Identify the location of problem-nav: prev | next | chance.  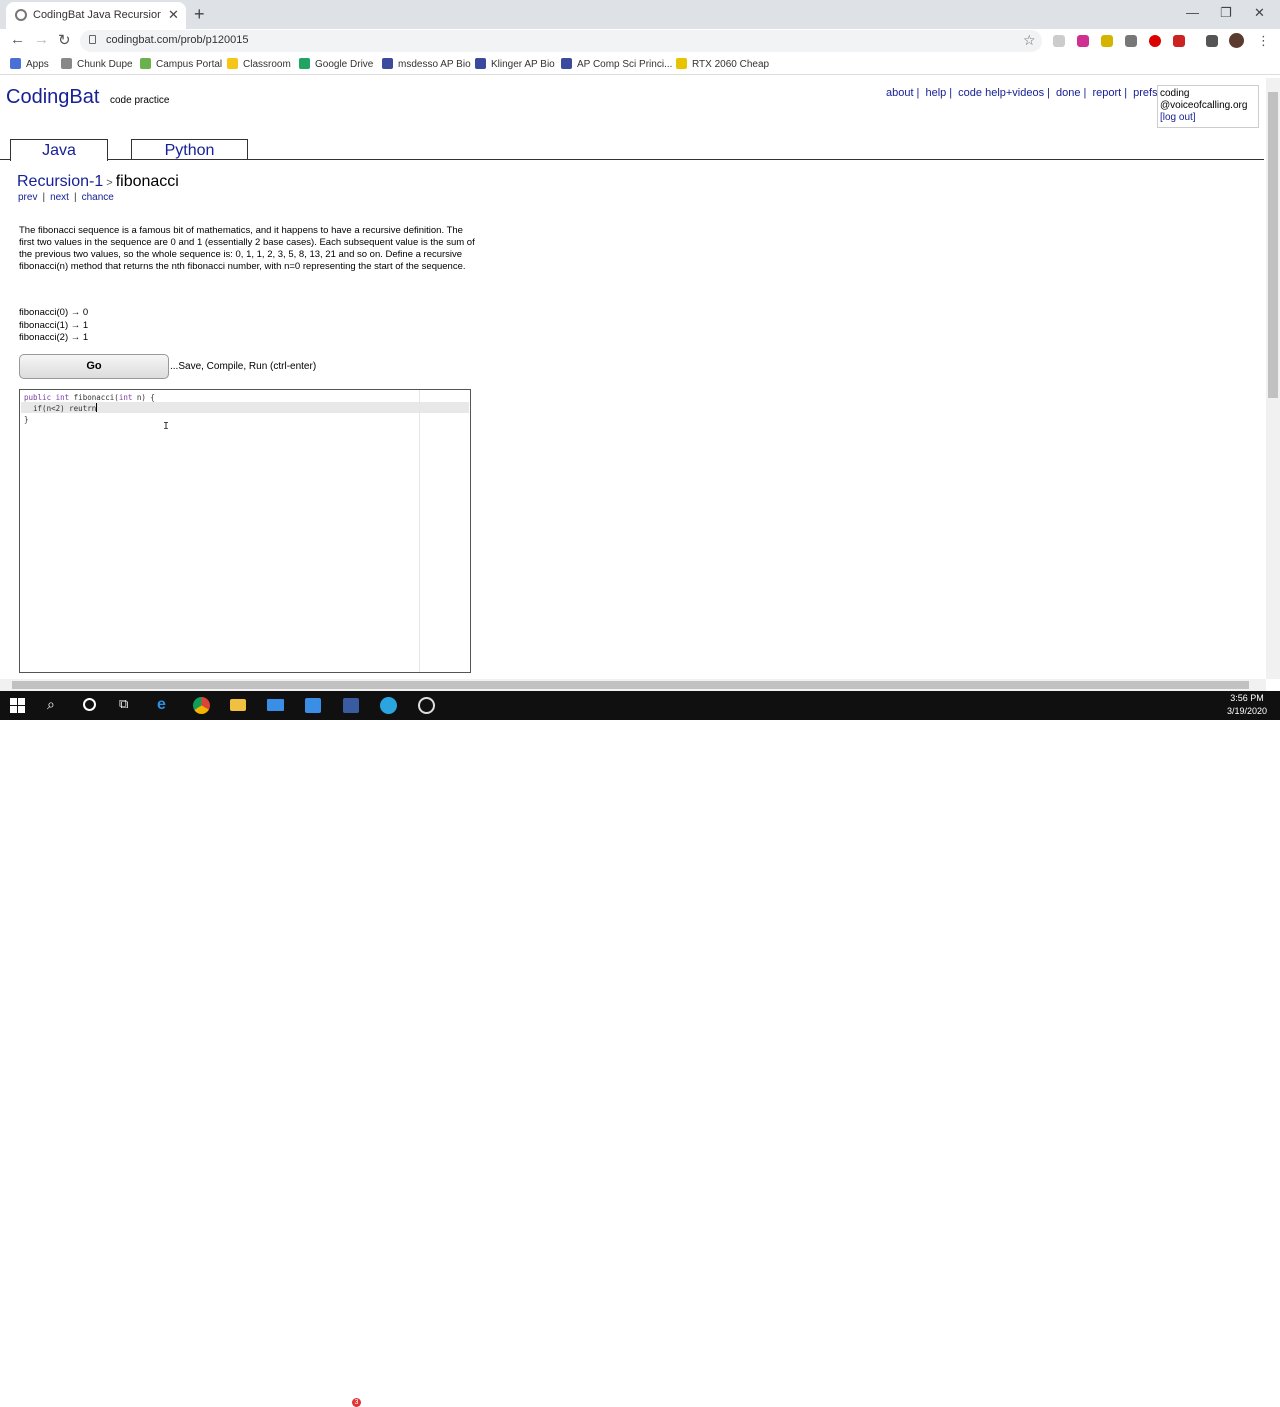
(66, 197).